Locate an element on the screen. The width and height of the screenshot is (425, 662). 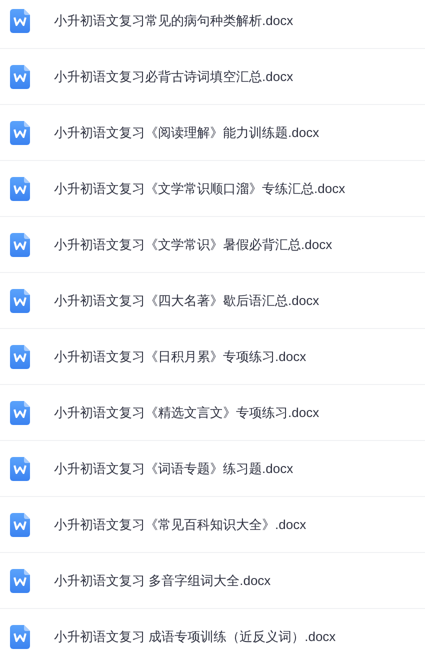
file-name: 小升初语文复习《日积月累》专项练习.docx is located at coordinates (180, 356).